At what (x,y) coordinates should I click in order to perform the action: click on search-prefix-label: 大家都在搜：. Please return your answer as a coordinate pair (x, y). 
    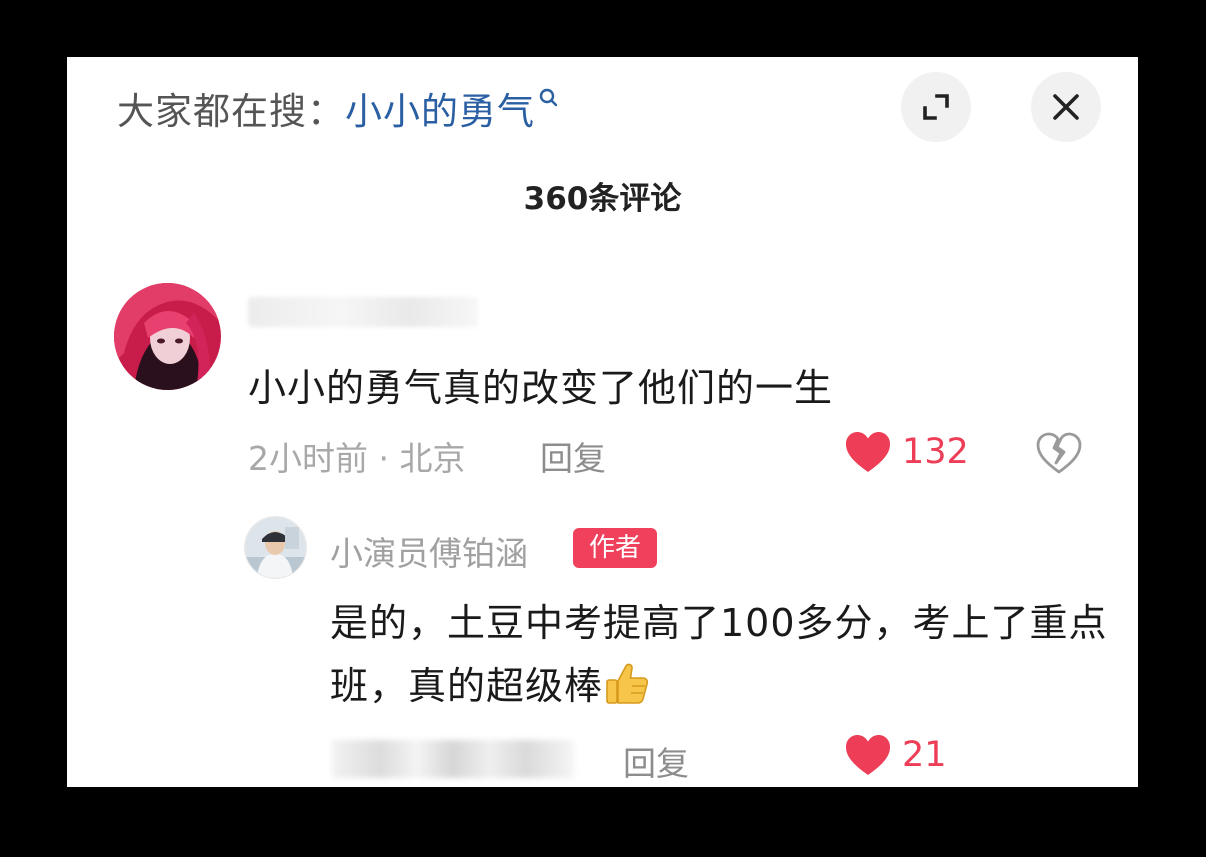
    Looking at the image, I should click on (231, 111).